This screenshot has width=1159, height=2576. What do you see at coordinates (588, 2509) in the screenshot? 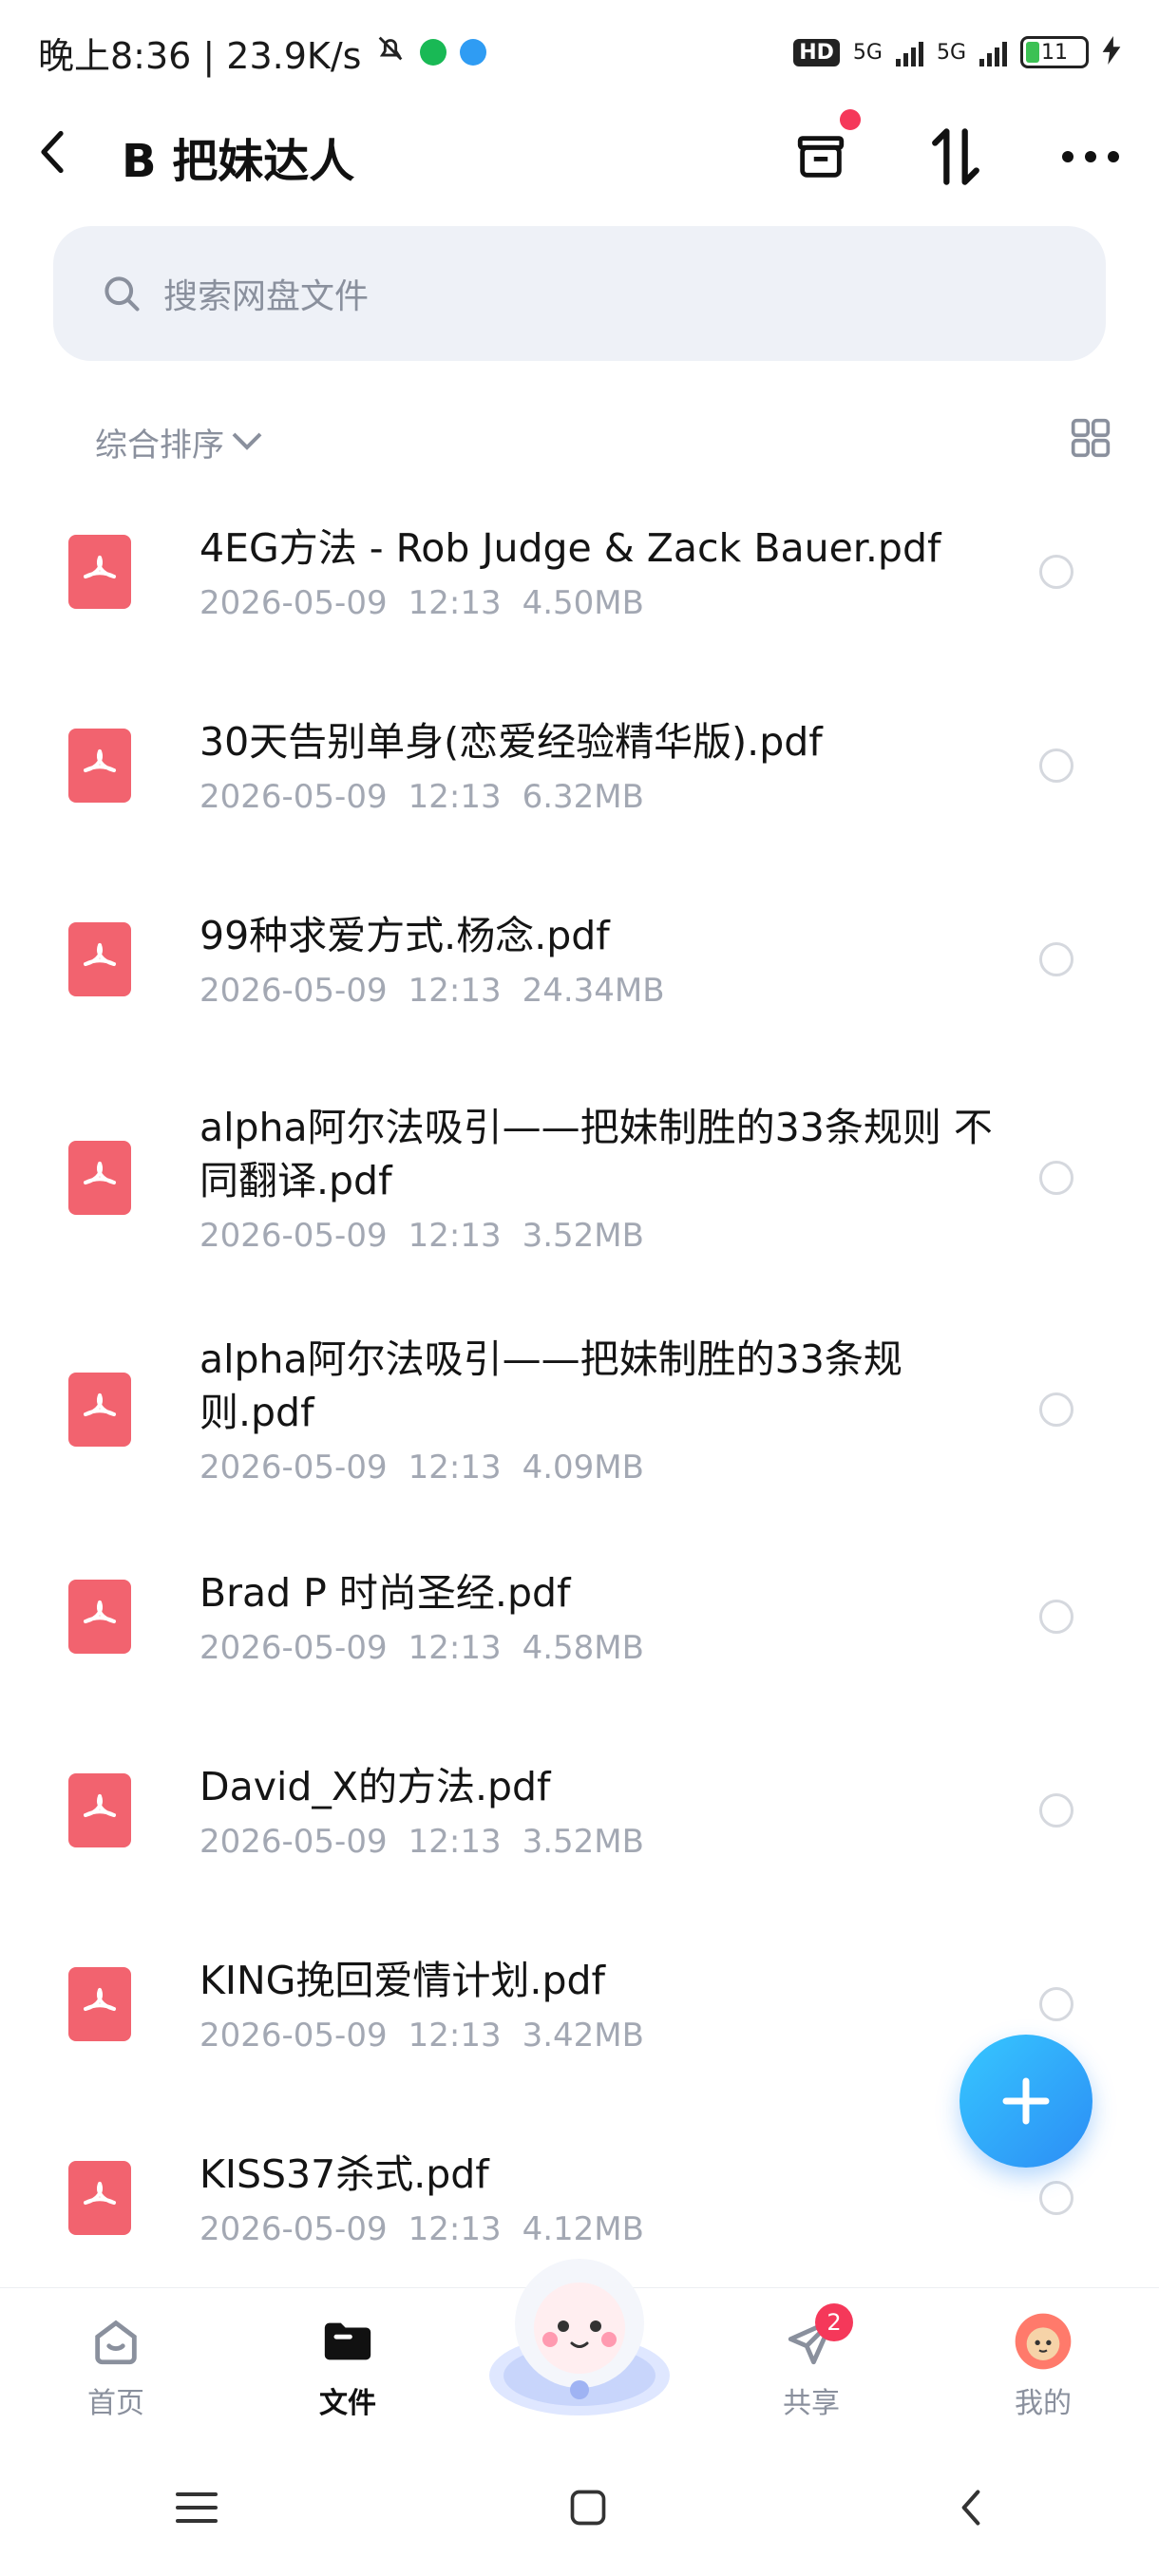
I see `home-square-icon` at bounding box center [588, 2509].